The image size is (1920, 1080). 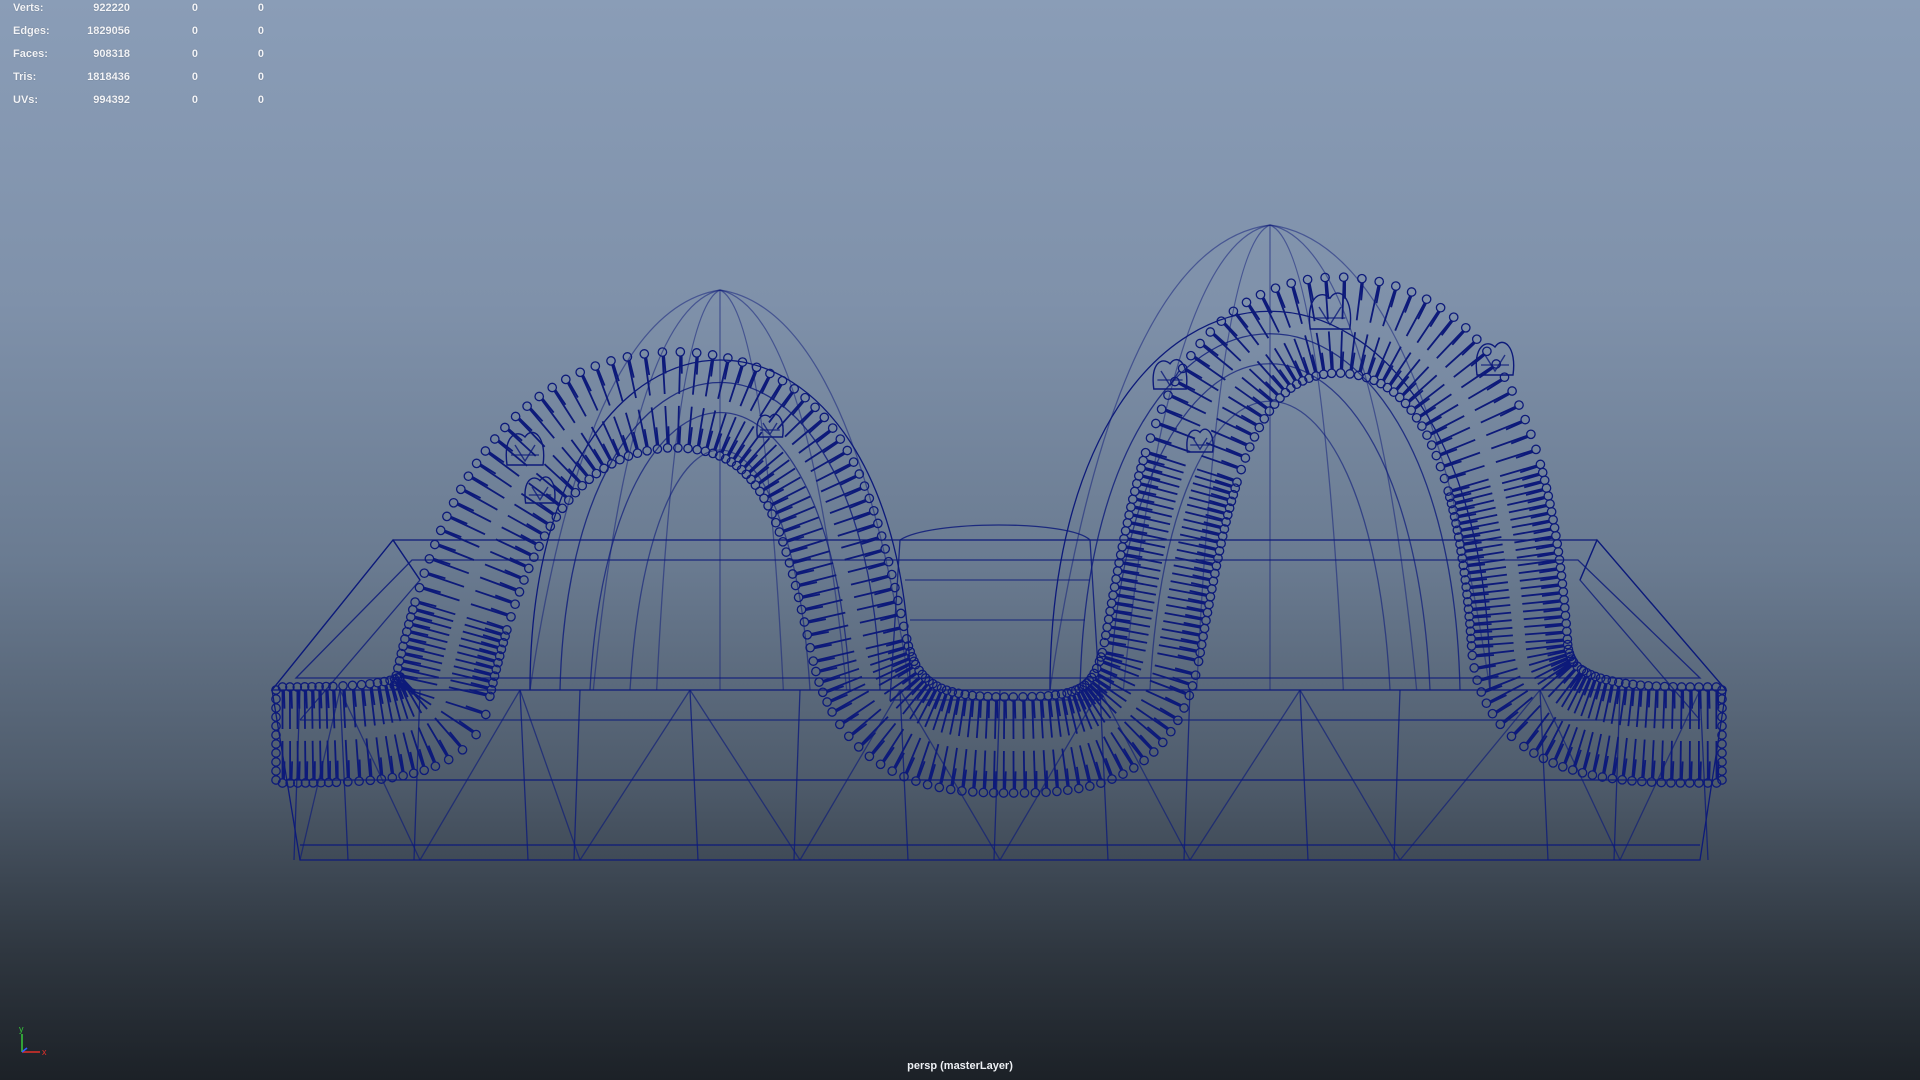 I want to click on y-axis-label: y, so click(x=21, y=1029).